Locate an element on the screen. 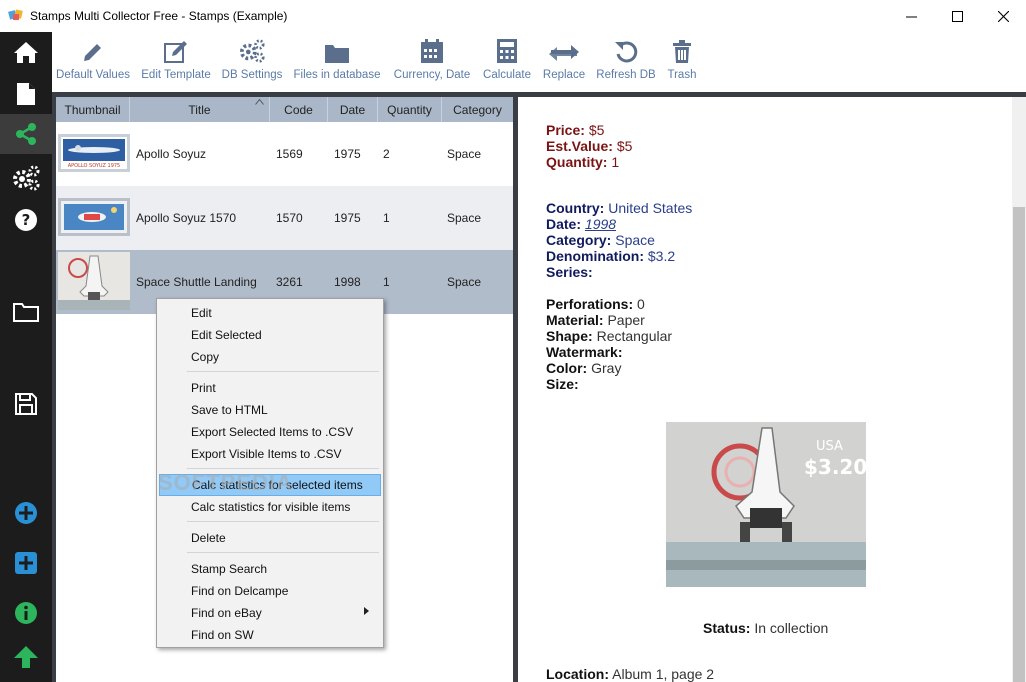 This screenshot has width=1026, height=682. cell-code: 1569 is located at coordinates (289, 154).